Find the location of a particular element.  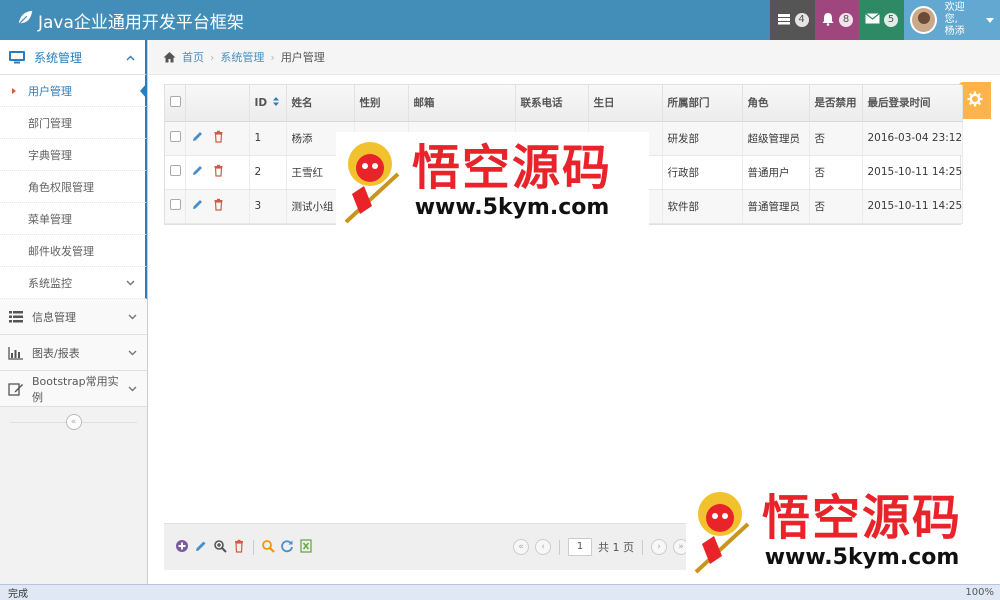

search-icon is located at coordinates (268, 547).